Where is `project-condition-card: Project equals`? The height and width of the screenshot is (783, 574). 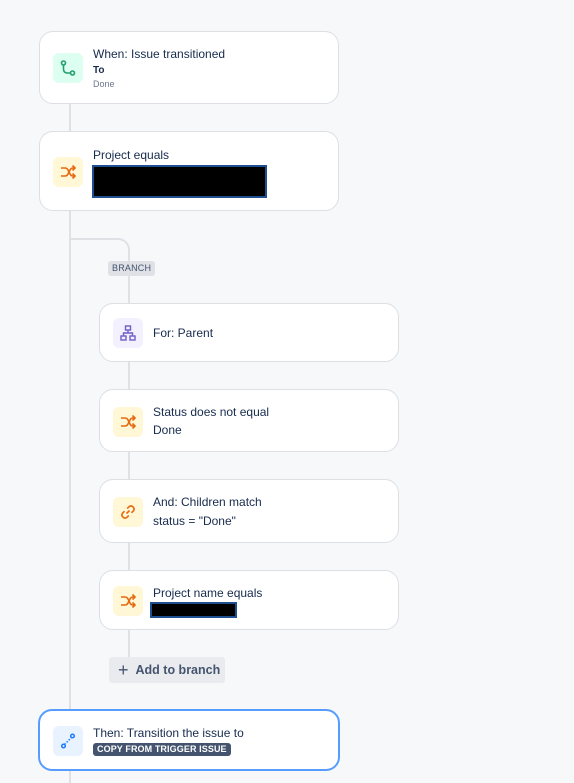 project-condition-card: Project equals is located at coordinates (189, 171).